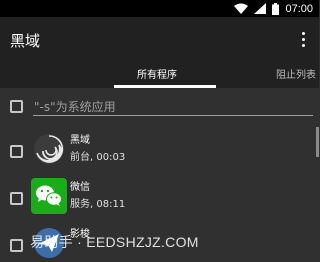 The image size is (320, 262). I want to click on tab-all-apps: 所有程序, so click(157, 73).